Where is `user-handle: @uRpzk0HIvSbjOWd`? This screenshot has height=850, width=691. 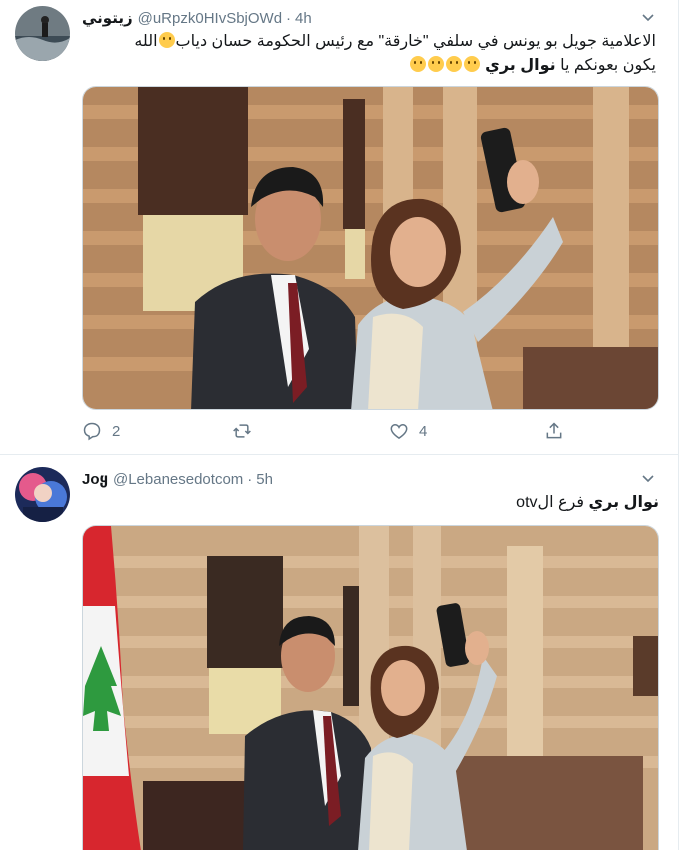
user-handle: @uRpzk0HIvSbjOWd is located at coordinates (210, 18).